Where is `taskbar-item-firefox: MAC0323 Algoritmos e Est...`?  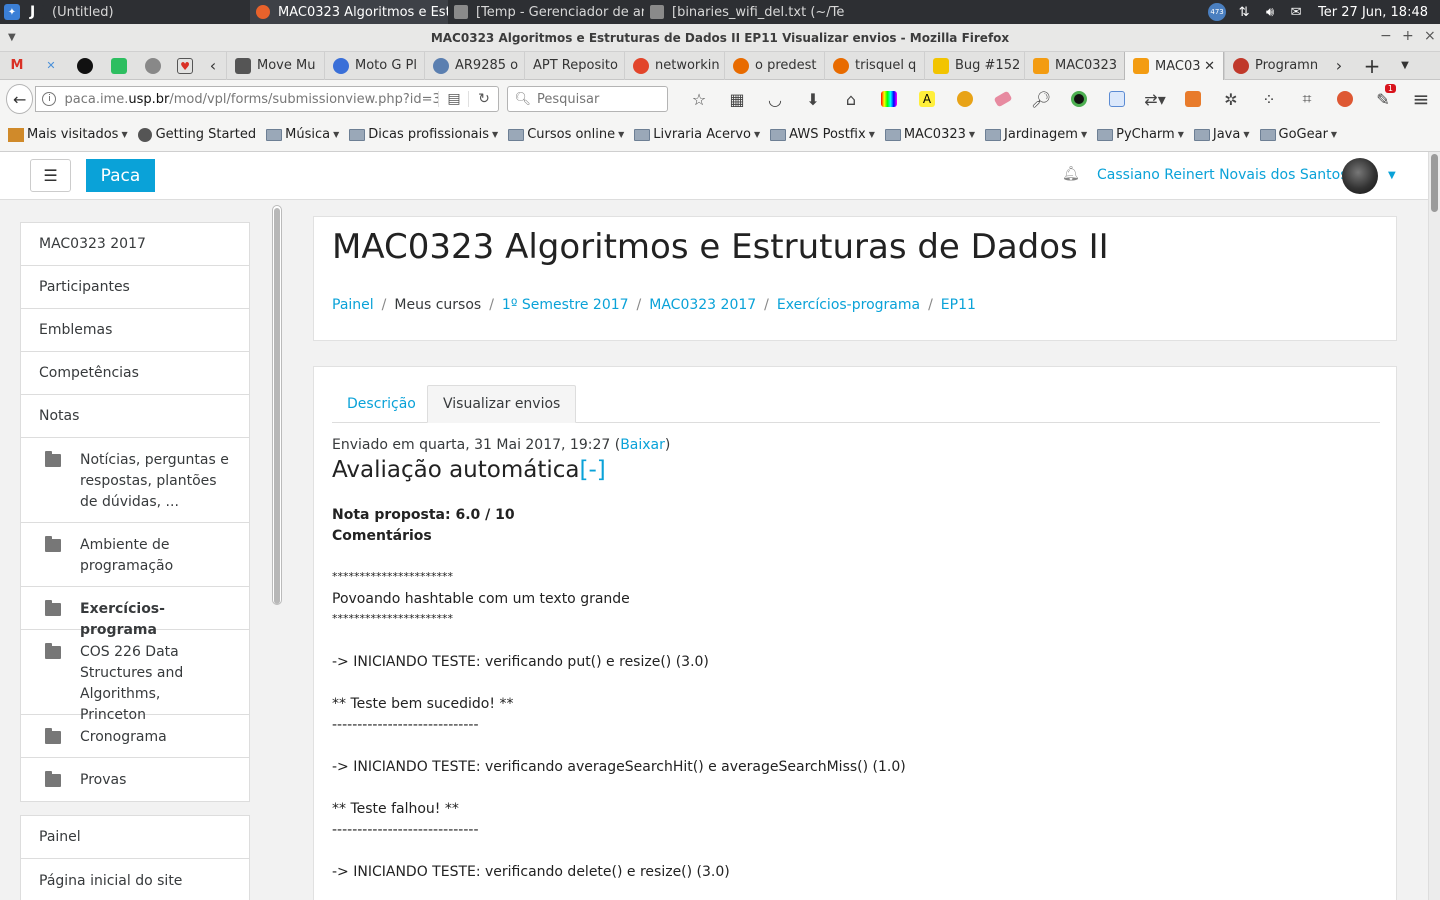
taskbar-item-firefox: MAC0323 Algoritmos e Est... is located at coordinates (349, 12).